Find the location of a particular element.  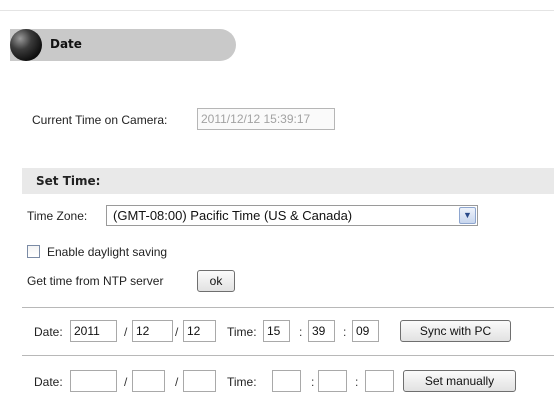

sync-time-label: Time: is located at coordinates (242, 332).